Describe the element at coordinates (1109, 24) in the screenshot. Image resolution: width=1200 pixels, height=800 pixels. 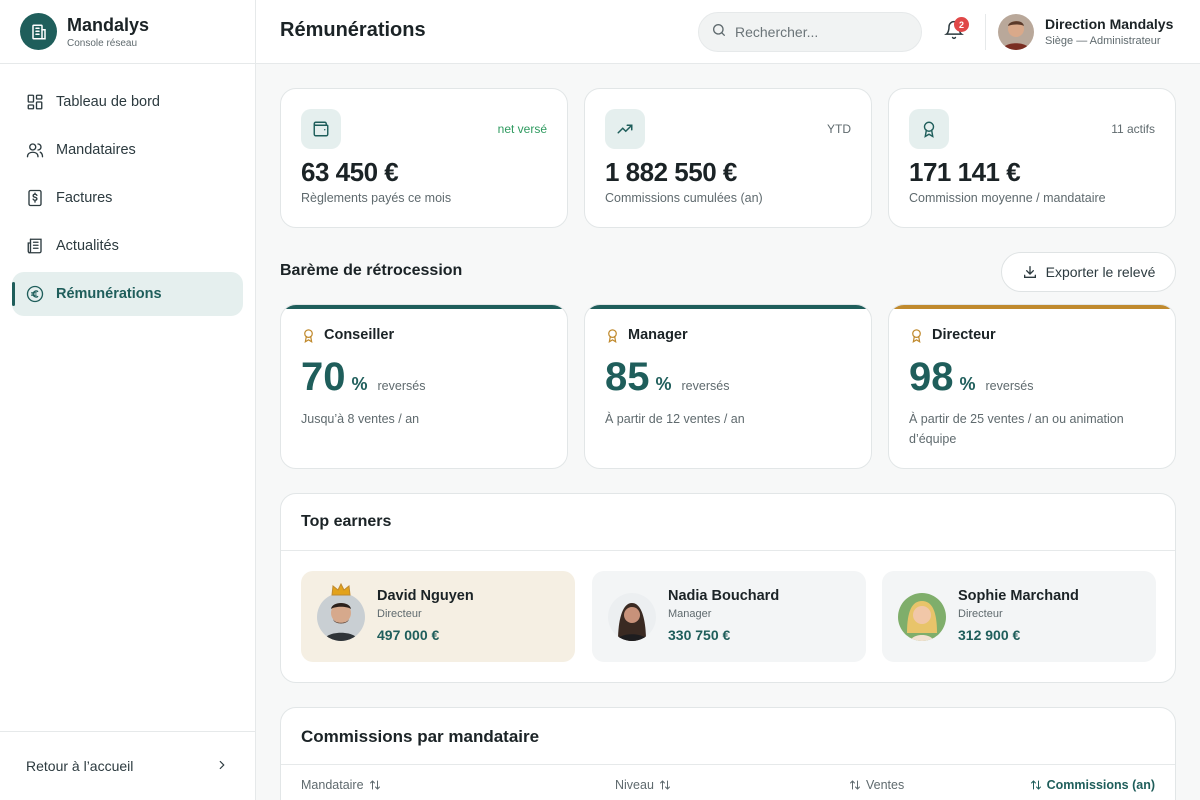
I see `user-name: Direction Mandalys` at that location.